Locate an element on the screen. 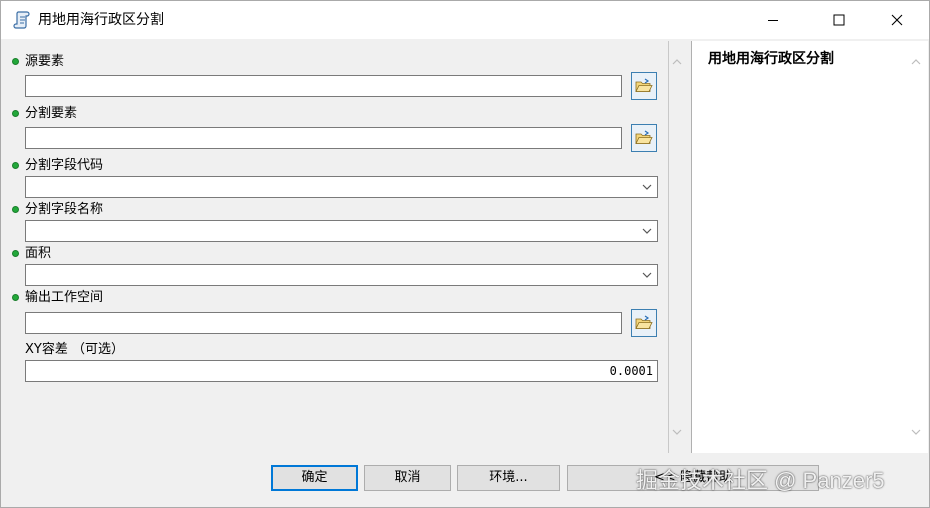  output-workspace-label: 输出工作空间 is located at coordinates (64, 297).